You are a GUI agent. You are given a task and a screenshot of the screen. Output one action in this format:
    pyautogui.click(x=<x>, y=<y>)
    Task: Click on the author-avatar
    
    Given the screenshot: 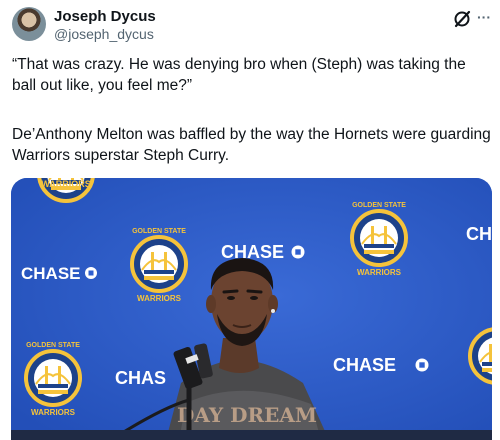 What is the action you would take?
    pyautogui.click(x=29, y=24)
    